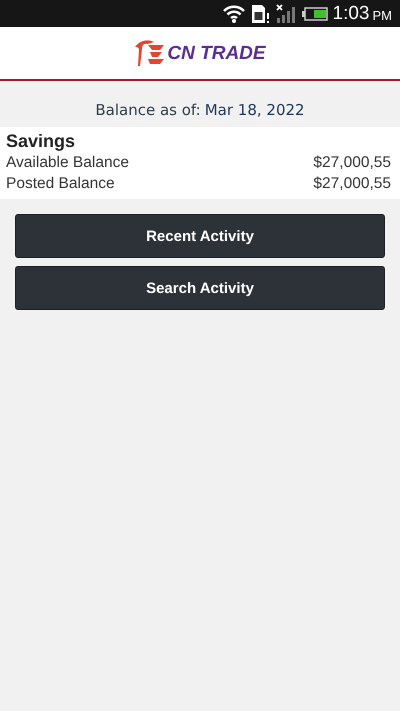  What do you see at coordinates (60, 184) in the screenshot?
I see `balance-label: Posted Balance` at bounding box center [60, 184].